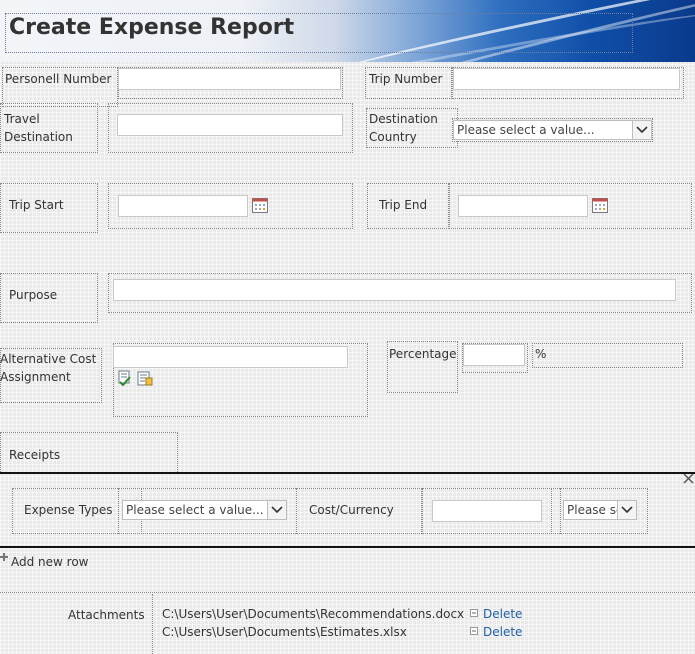 This screenshot has width=695, height=654. I want to click on add-new-row-link: Add new row, so click(50, 562).